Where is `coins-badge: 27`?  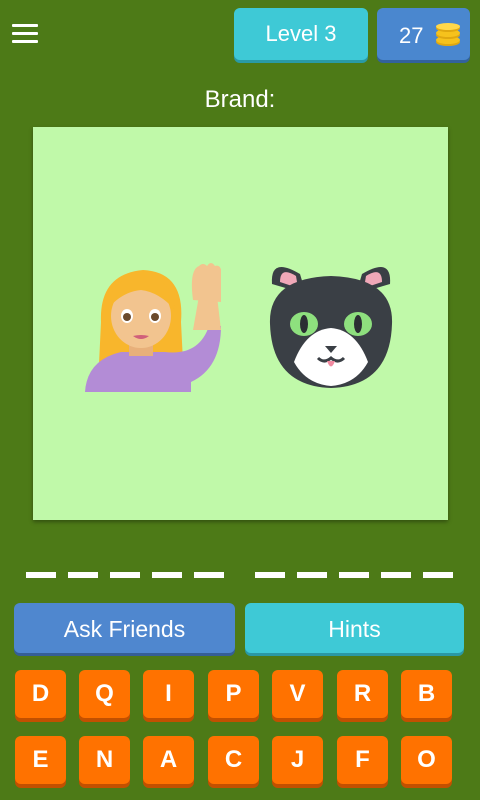 coins-badge: 27 is located at coordinates (423, 34).